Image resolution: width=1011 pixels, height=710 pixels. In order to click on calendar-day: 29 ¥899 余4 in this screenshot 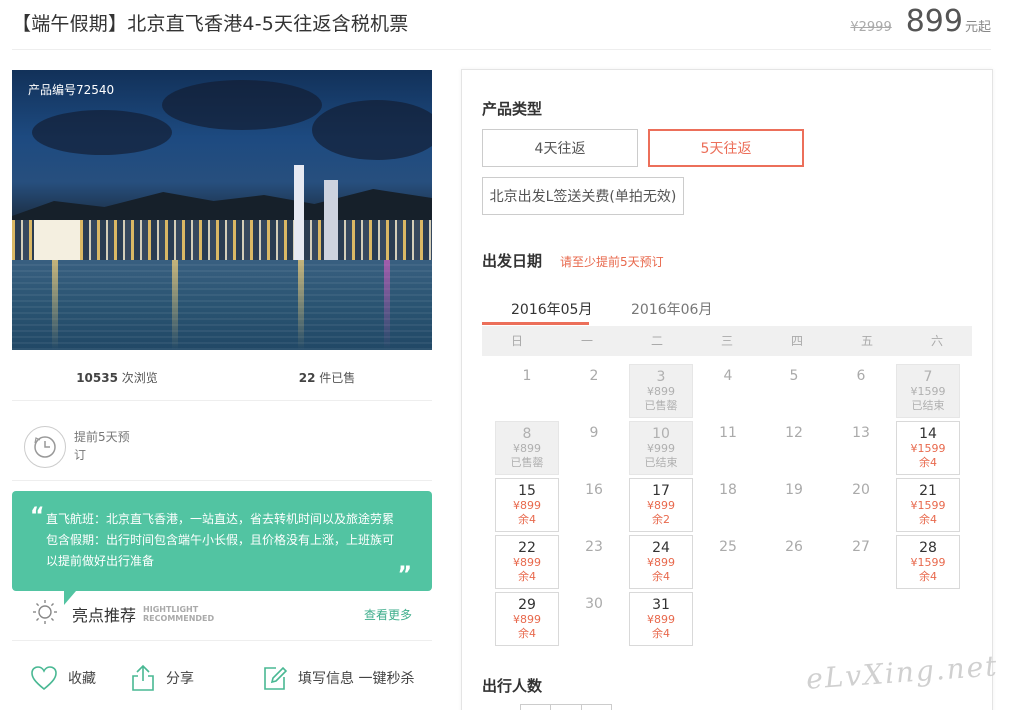, I will do `click(527, 619)`.